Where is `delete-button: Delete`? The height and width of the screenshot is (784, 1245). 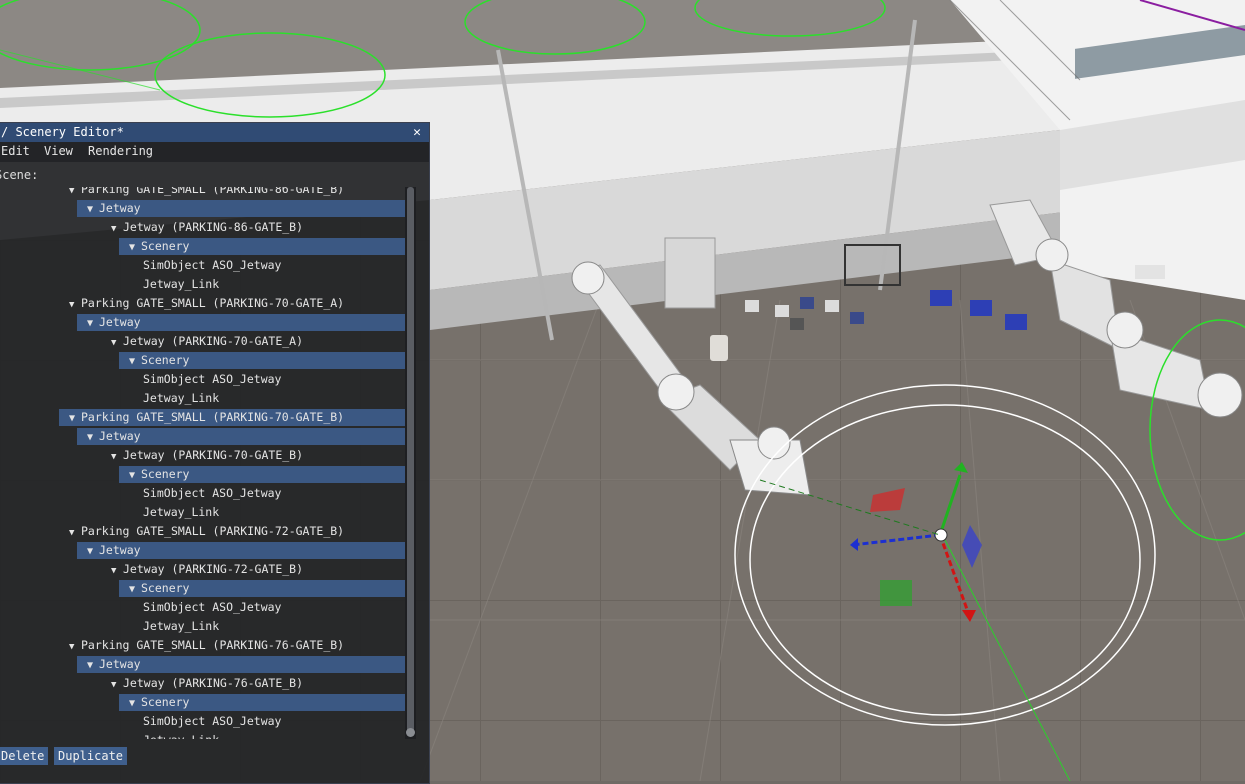
delete-button: Delete is located at coordinates (24, 756).